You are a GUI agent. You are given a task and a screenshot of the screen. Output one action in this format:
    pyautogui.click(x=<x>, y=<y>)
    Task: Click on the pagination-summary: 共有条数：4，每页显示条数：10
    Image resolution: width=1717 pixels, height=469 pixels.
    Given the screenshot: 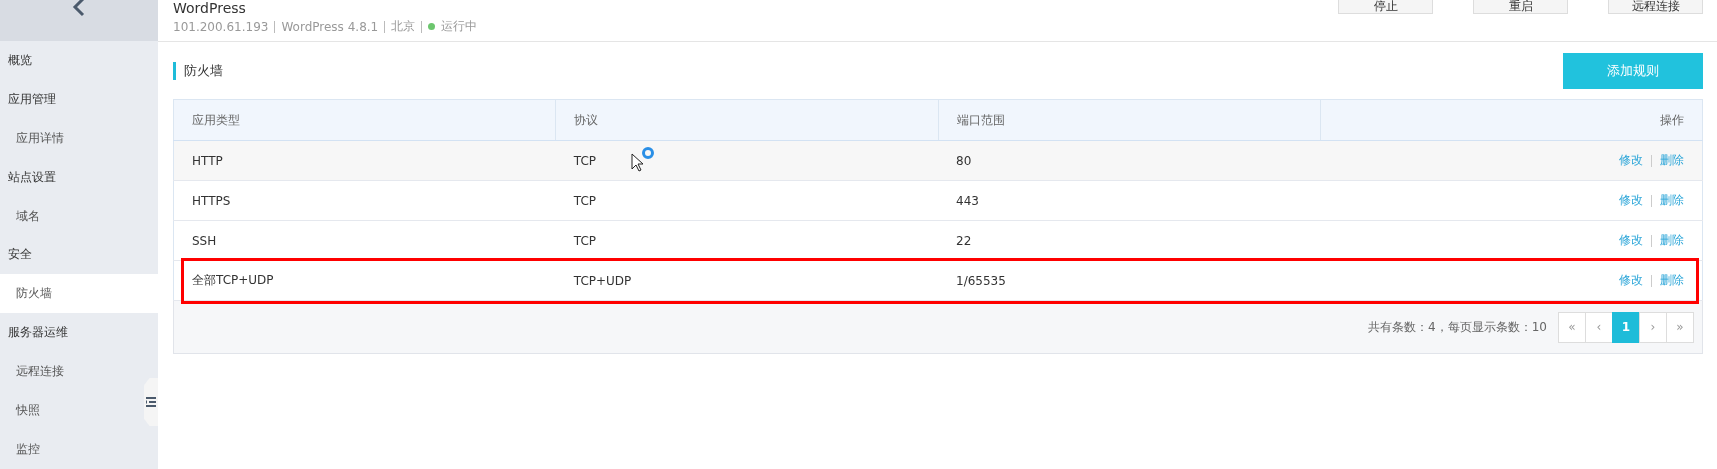 What is the action you would take?
    pyautogui.click(x=1457, y=327)
    